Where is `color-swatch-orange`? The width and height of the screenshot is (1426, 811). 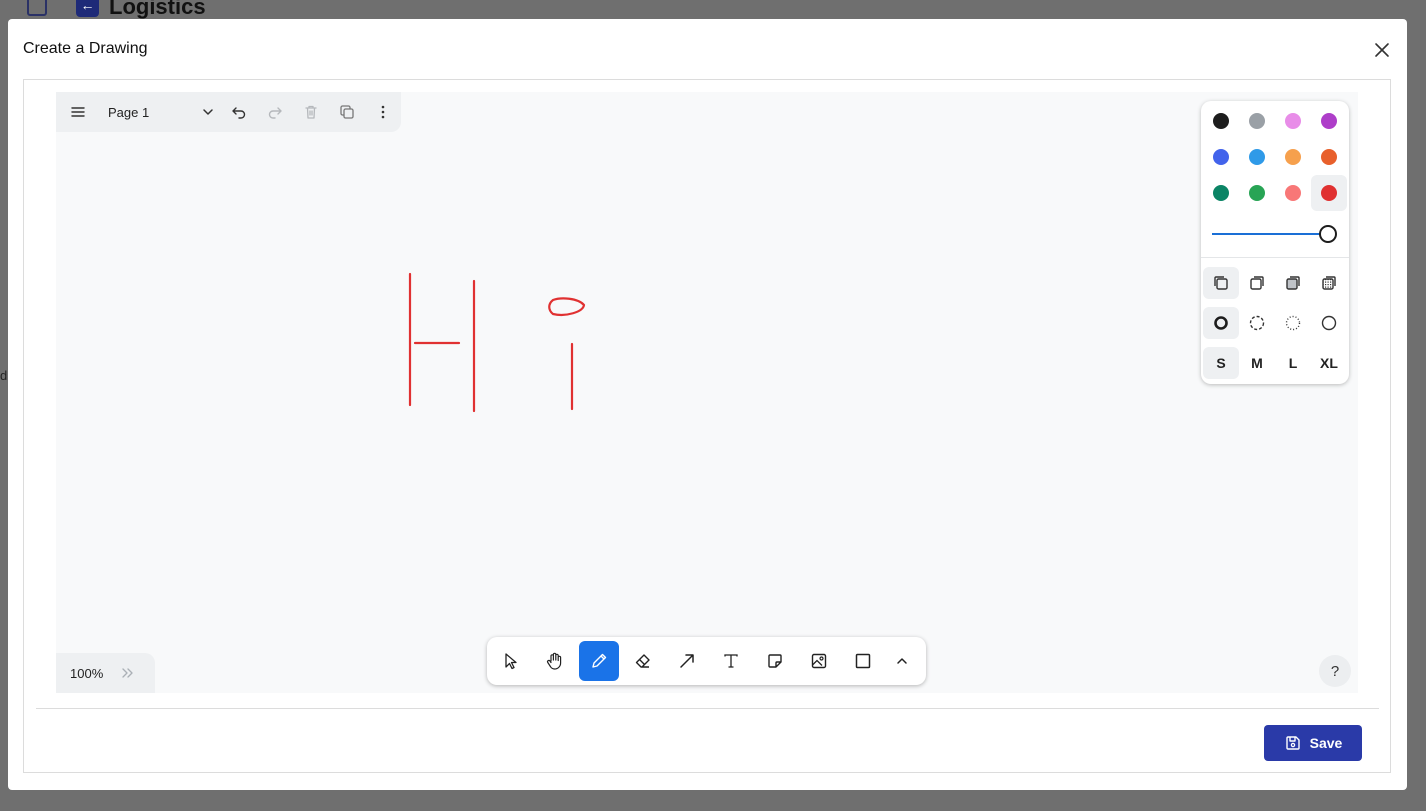
color-swatch-orange is located at coordinates (1329, 157).